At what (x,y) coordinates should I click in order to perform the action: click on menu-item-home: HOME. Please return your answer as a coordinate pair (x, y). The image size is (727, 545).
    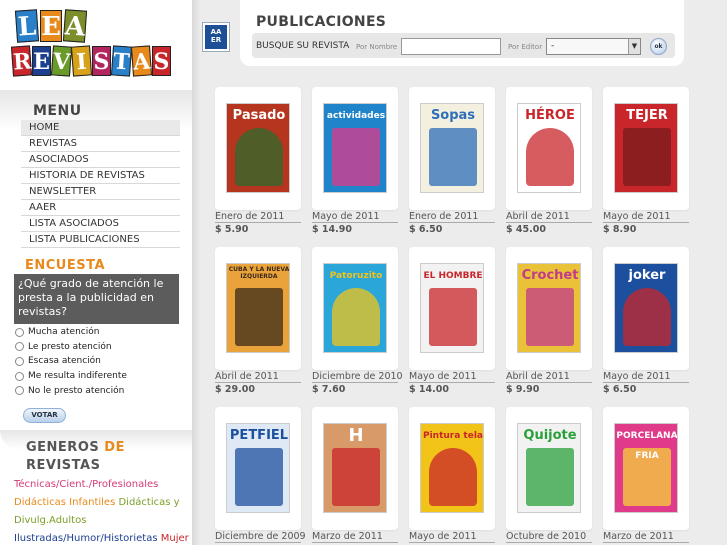
    Looking at the image, I should click on (100, 128).